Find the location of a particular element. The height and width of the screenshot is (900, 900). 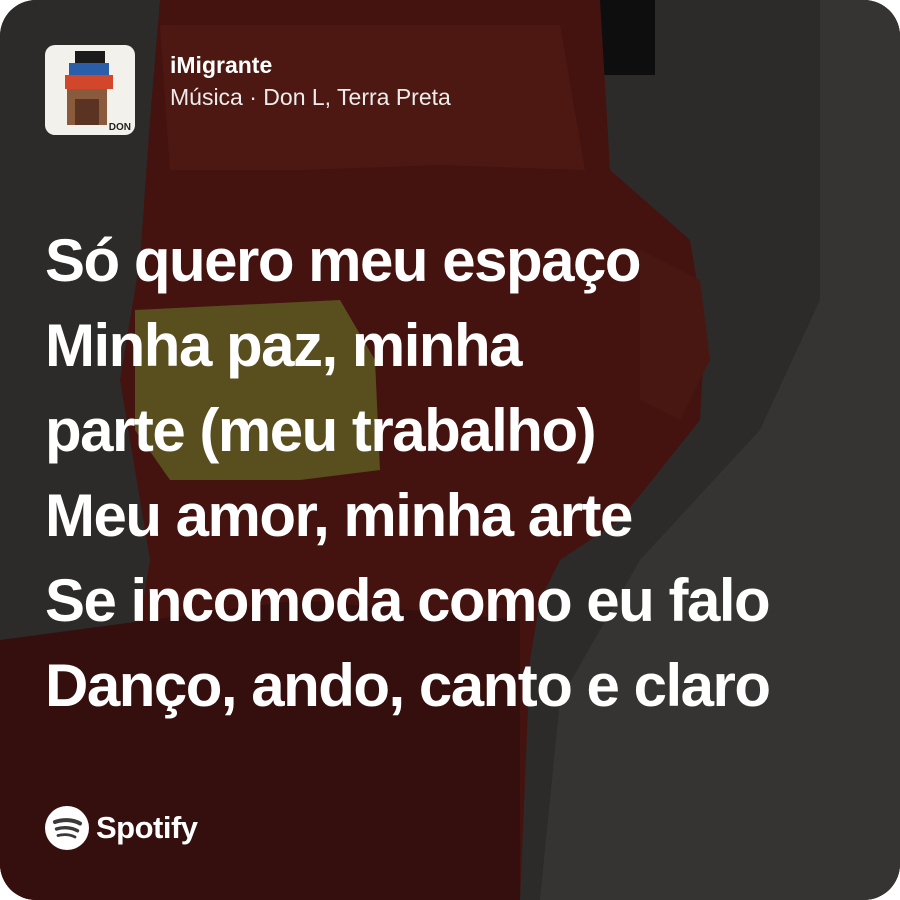

album-cover: DON is located at coordinates (90, 90).